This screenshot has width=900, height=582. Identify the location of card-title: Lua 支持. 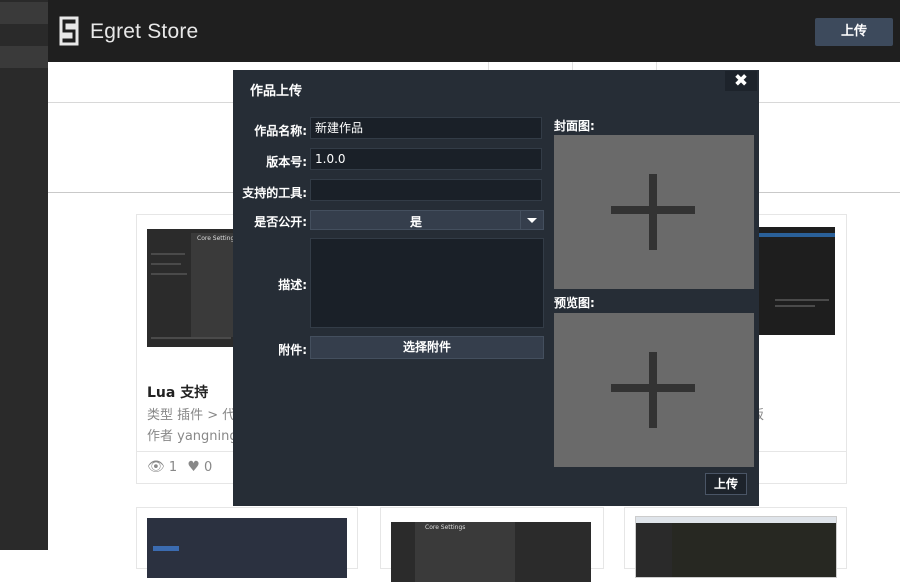
(177, 392).